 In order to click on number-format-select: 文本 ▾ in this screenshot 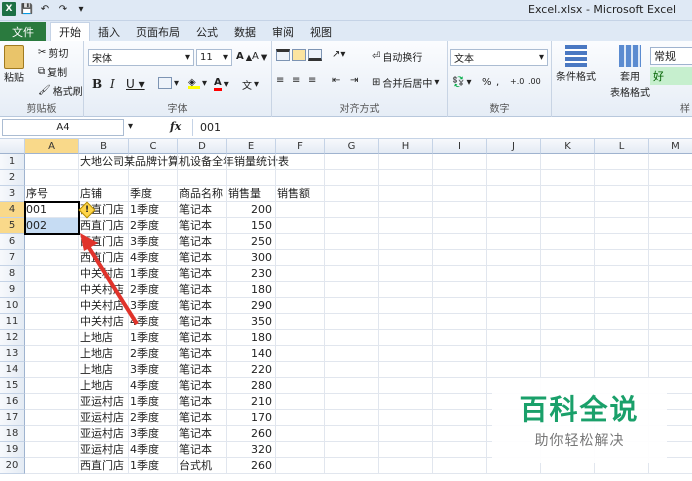, I will do `click(499, 57)`.